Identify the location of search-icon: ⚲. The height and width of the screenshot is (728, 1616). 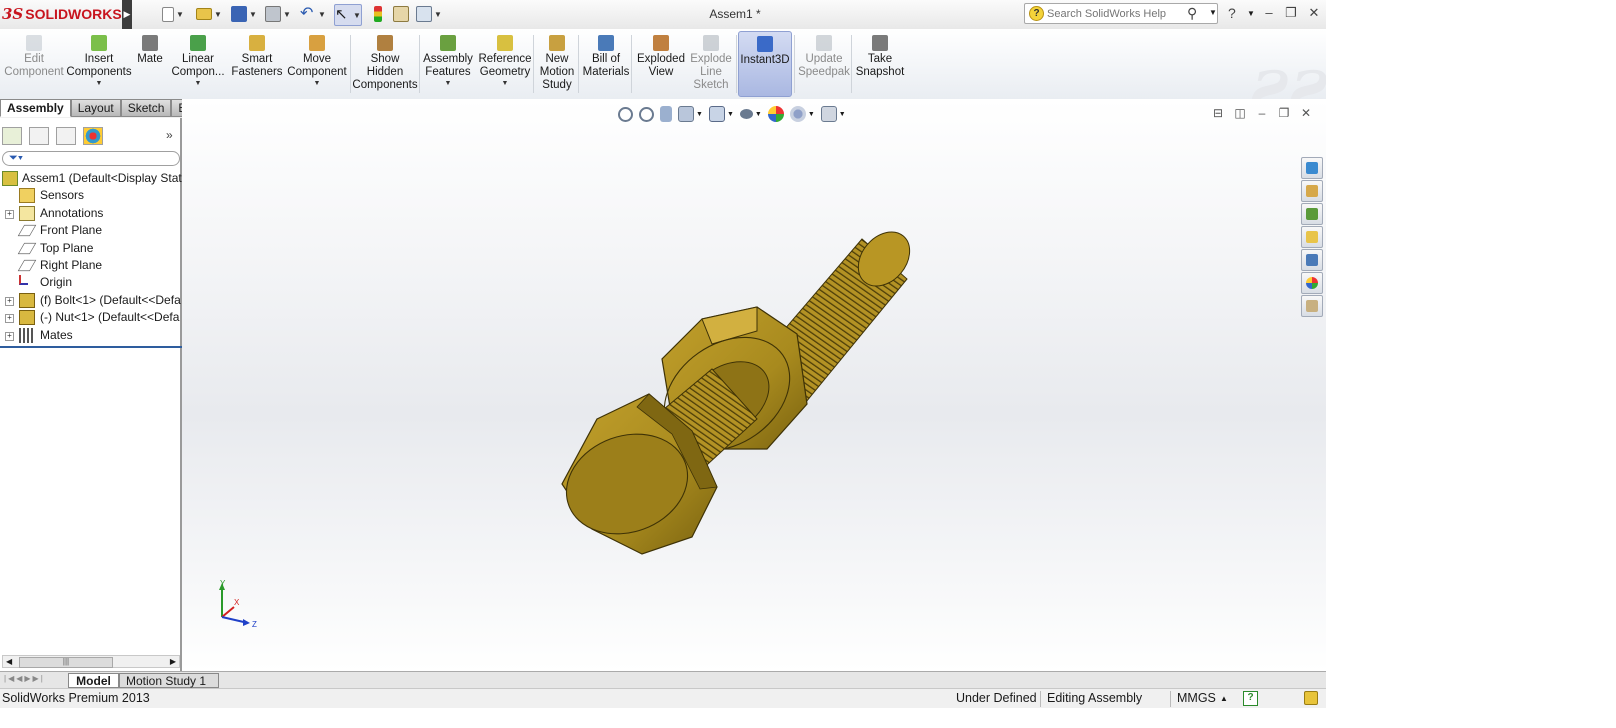
(1192, 13).